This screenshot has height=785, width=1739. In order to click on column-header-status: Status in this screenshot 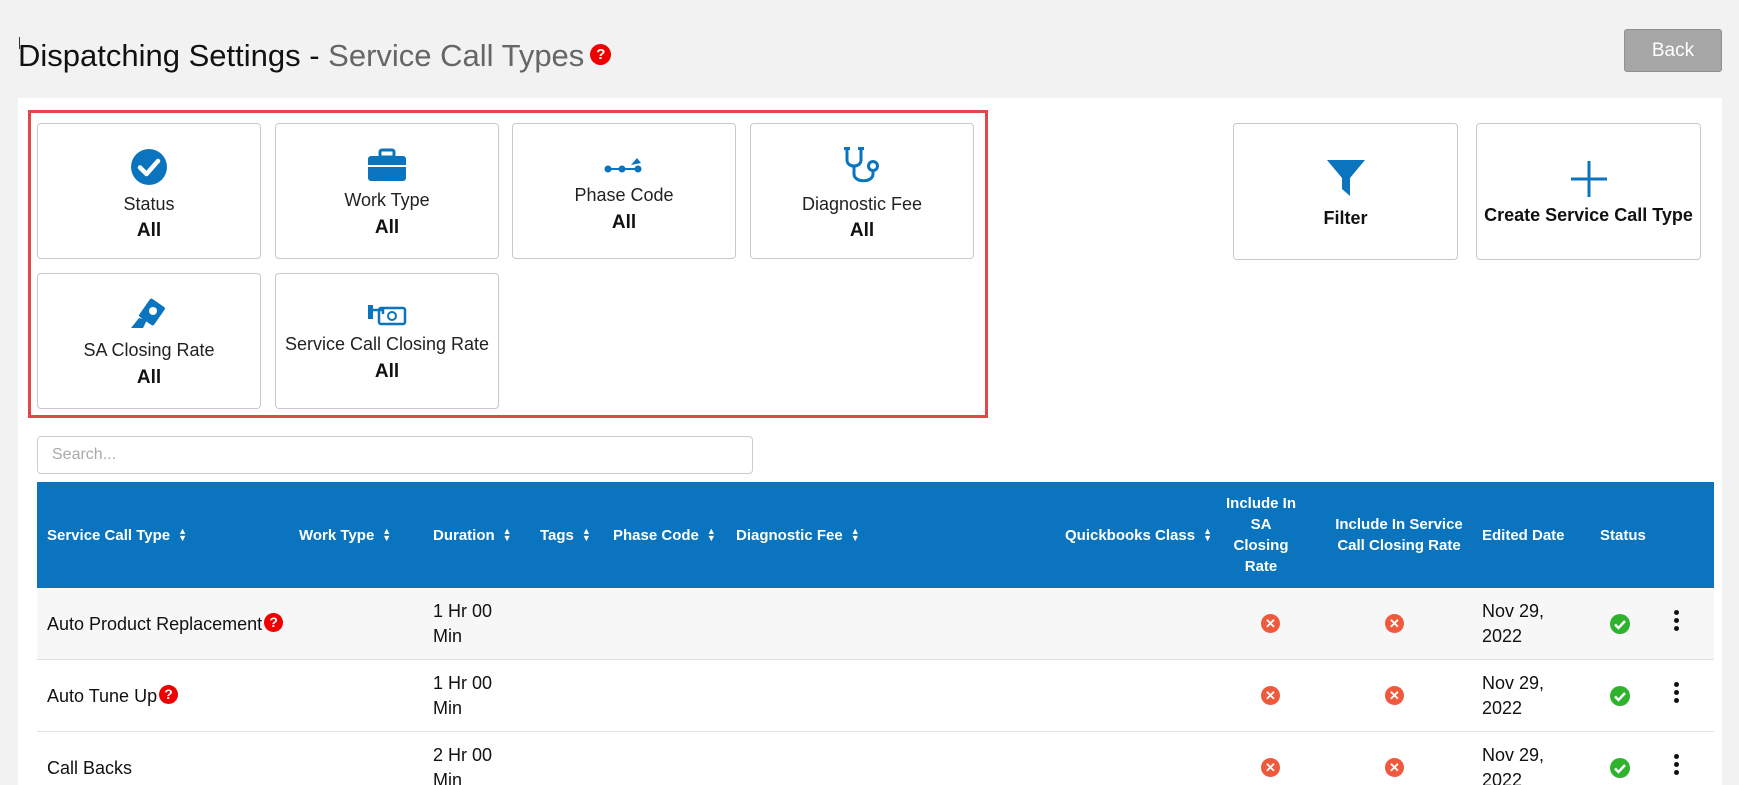, I will do `click(1623, 535)`.